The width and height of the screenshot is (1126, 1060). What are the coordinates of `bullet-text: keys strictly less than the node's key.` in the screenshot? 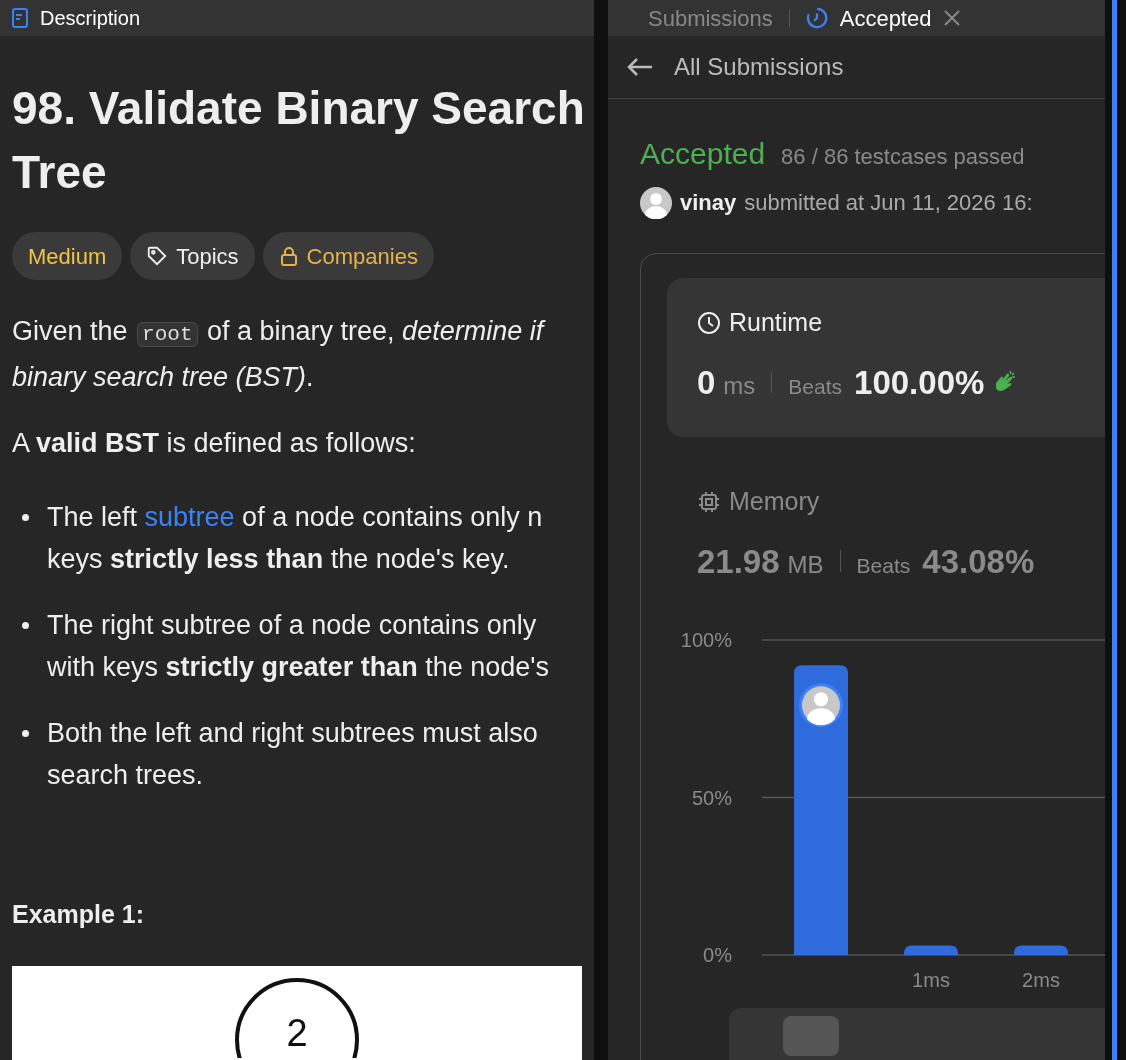 It's located at (279, 559).